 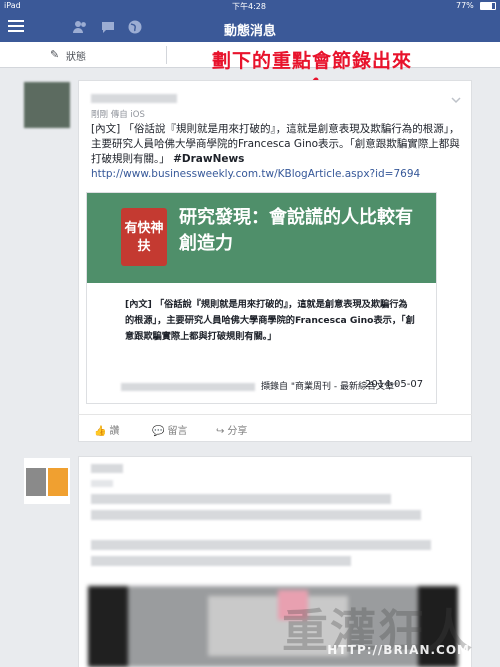 What do you see at coordinates (144, 237) in the screenshot?
I see `brand-logo: 有快神扶` at bounding box center [144, 237].